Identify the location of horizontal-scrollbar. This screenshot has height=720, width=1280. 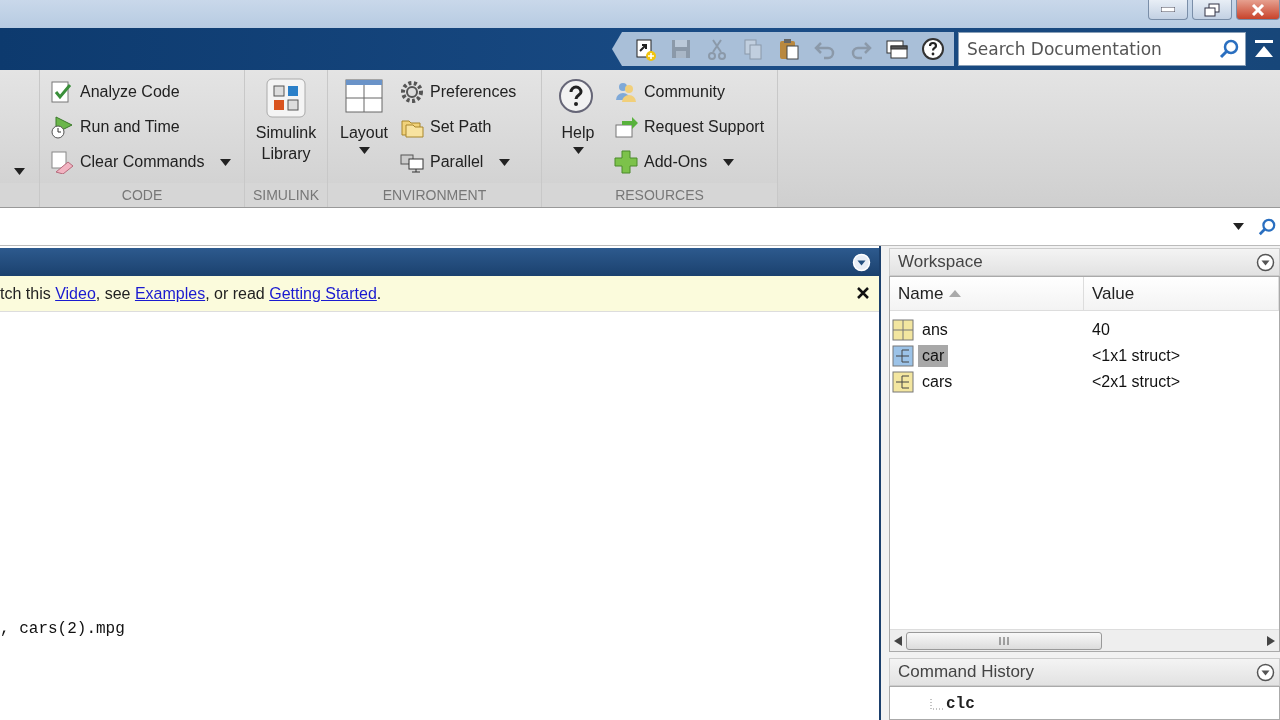
(1084, 640).